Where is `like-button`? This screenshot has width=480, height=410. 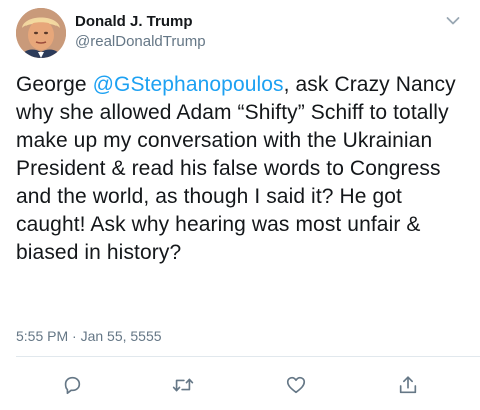
like-button is located at coordinates (296, 385).